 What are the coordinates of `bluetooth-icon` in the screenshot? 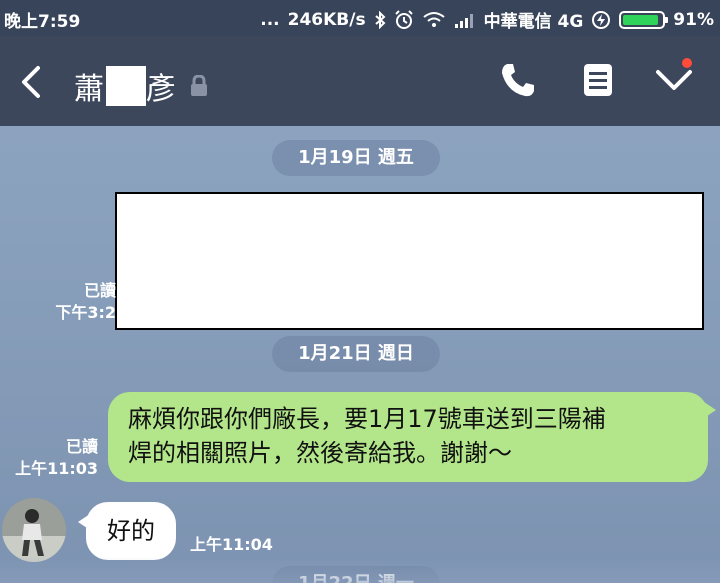 It's located at (380, 19).